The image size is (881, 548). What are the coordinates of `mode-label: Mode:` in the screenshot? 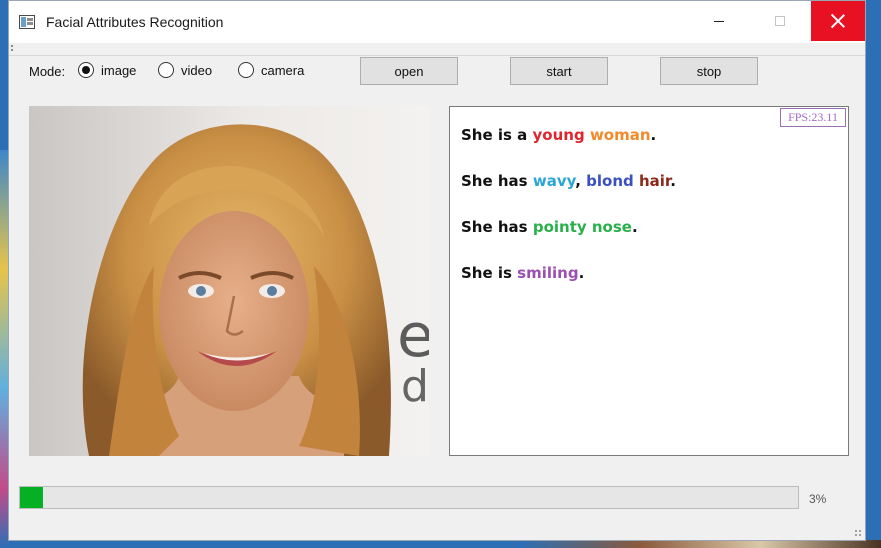 It's located at (47, 71).